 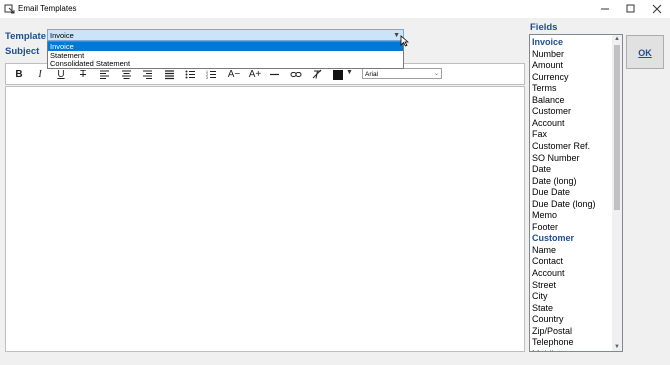 What do you see at coordinates (553, 238) in the screenshot?
I see `field-group-header: Customer` at bounding box center [553, 238].